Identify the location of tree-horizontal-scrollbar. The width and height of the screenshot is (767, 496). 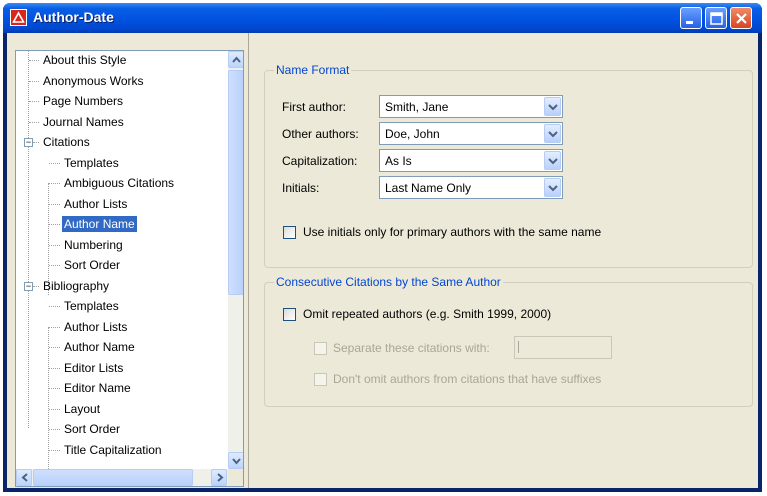
(122, 477).